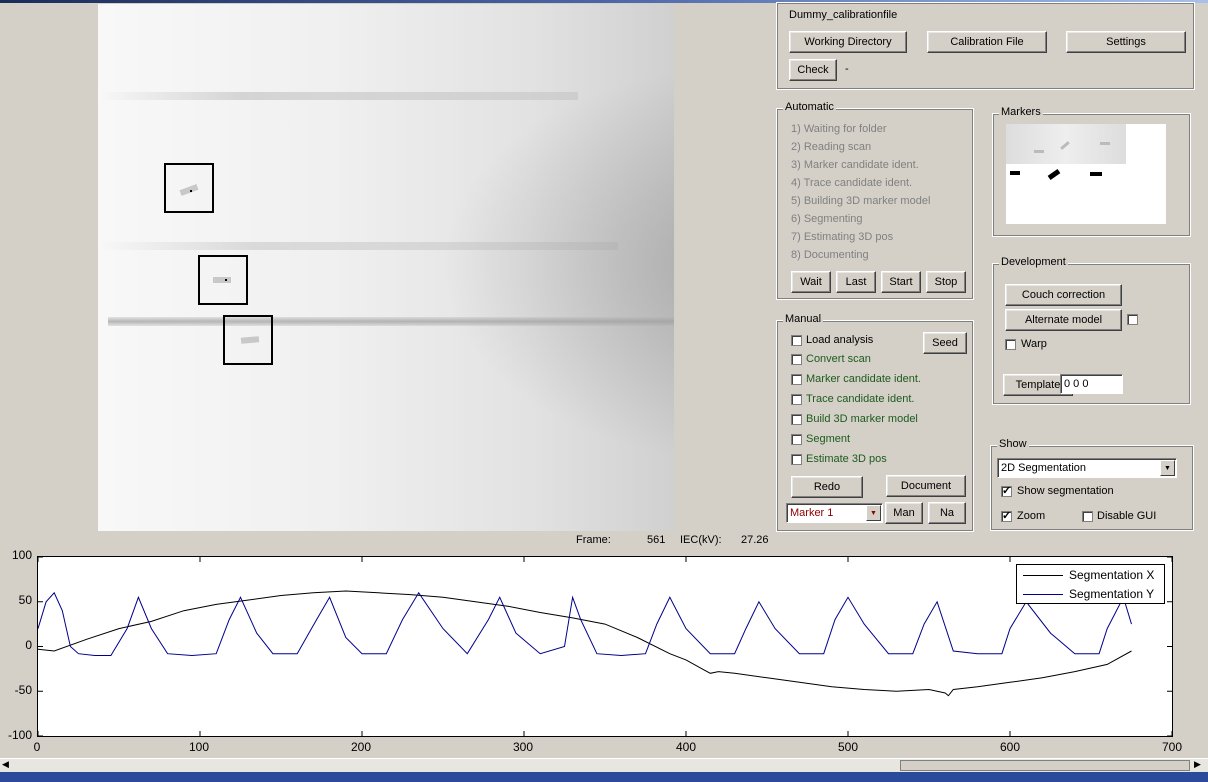  What do you see at coordinates (1033, 262) in the screenshot?
I see `development-title: Development` at bounding box center [1033, 262].